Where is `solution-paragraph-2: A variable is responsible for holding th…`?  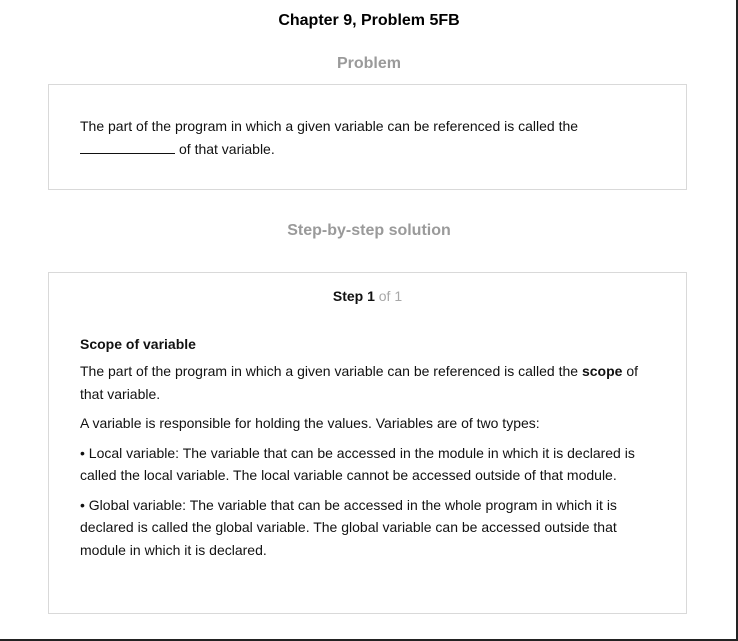
solution-paragraph-2: A variable is responsible for holding th… is located at coordinates (310, 423).